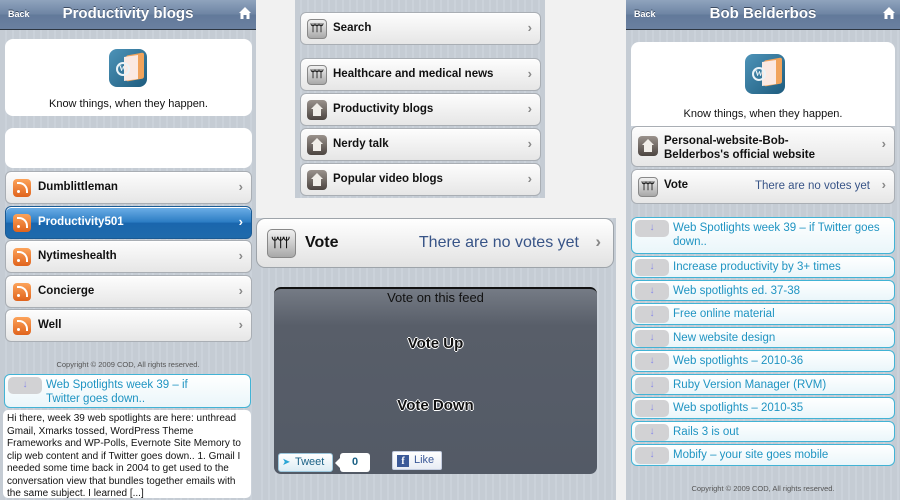  What do you see at coordinates (739, 155) in the screenshot?
I see `row-label-line2: Belderbos's official website` at bounding box center [739, 155].